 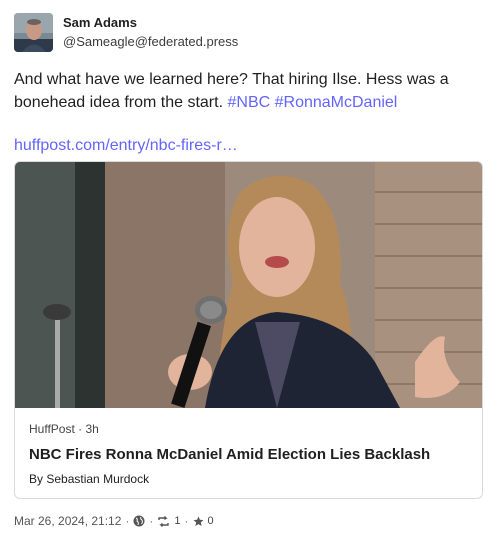 I want to click on globe-icon, so click(x=139, y=521).